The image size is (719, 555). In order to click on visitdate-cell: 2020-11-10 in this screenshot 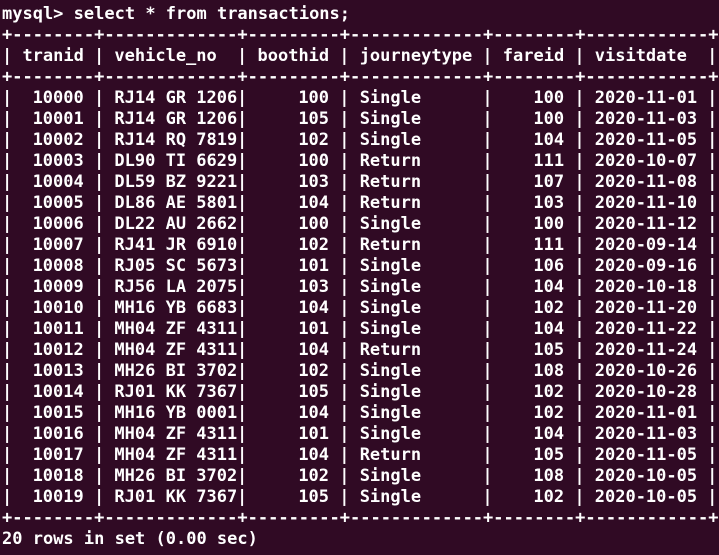, I will do `click(646, 203)`.